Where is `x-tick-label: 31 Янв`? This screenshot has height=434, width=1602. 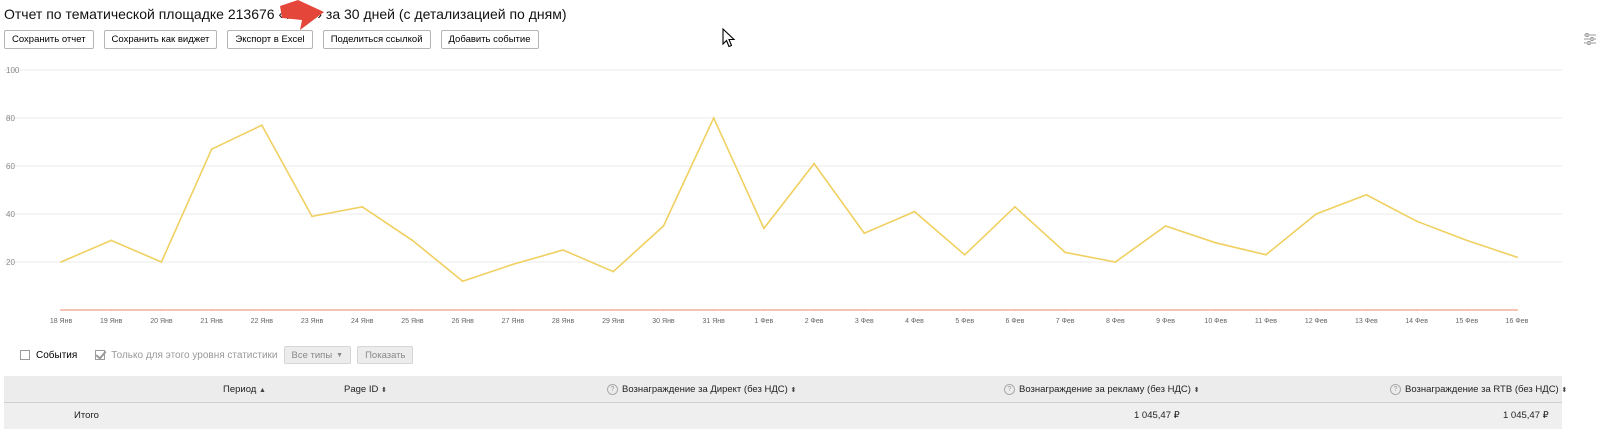
x-tick-label: 31 Янв is located at coordinates (714, 321).